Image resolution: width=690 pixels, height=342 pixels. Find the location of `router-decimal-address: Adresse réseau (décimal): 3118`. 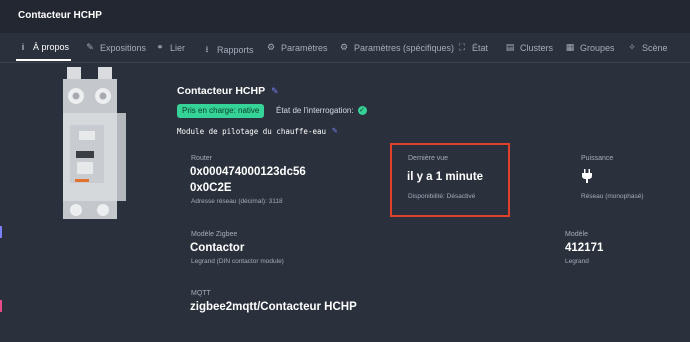

router-decimal-address: Adresse réseau (décimal): 3118 is located at coordinates (237, 201).